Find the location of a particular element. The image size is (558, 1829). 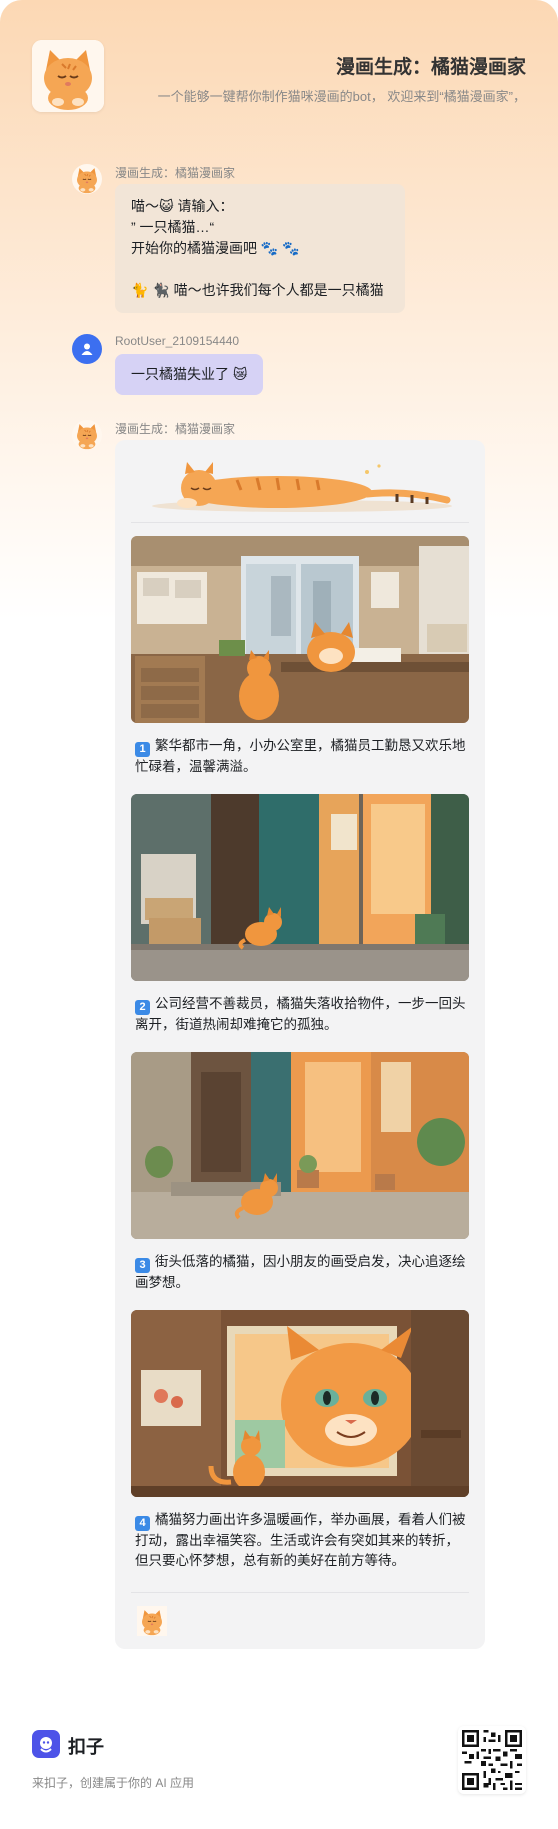

brand-name: 扣子 is located at coordinates (86, 1747).